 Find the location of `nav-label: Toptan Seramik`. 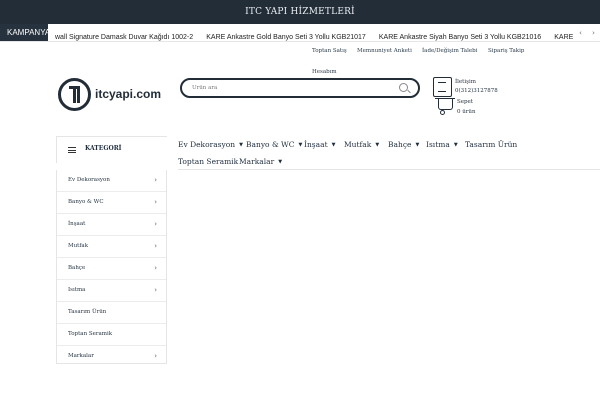

nav-label: Toptan Seramik is located at coordinates (208, 161).